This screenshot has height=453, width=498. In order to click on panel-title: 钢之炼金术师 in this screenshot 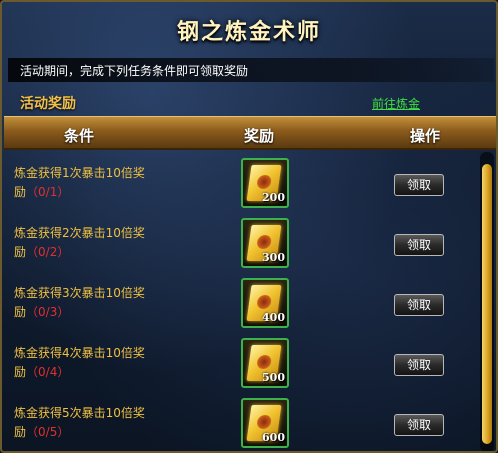, I will do `click(248, 32)`.